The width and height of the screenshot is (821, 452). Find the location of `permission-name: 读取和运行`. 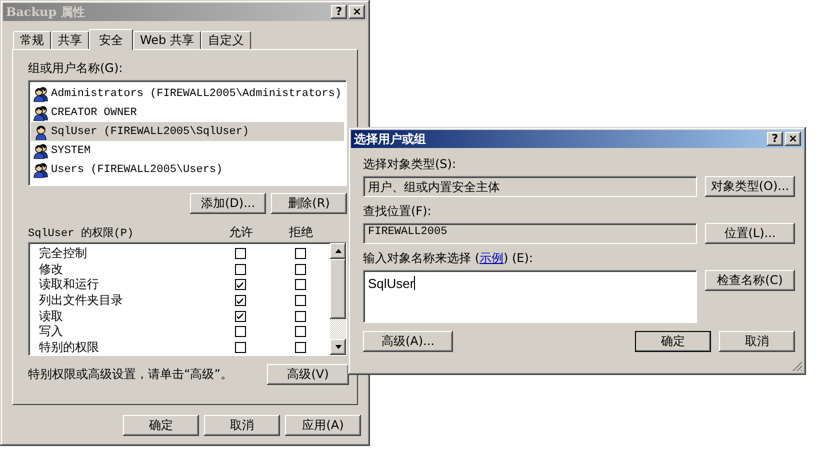

permission-name: 读取和运行 is located at coordinates (69, 285).